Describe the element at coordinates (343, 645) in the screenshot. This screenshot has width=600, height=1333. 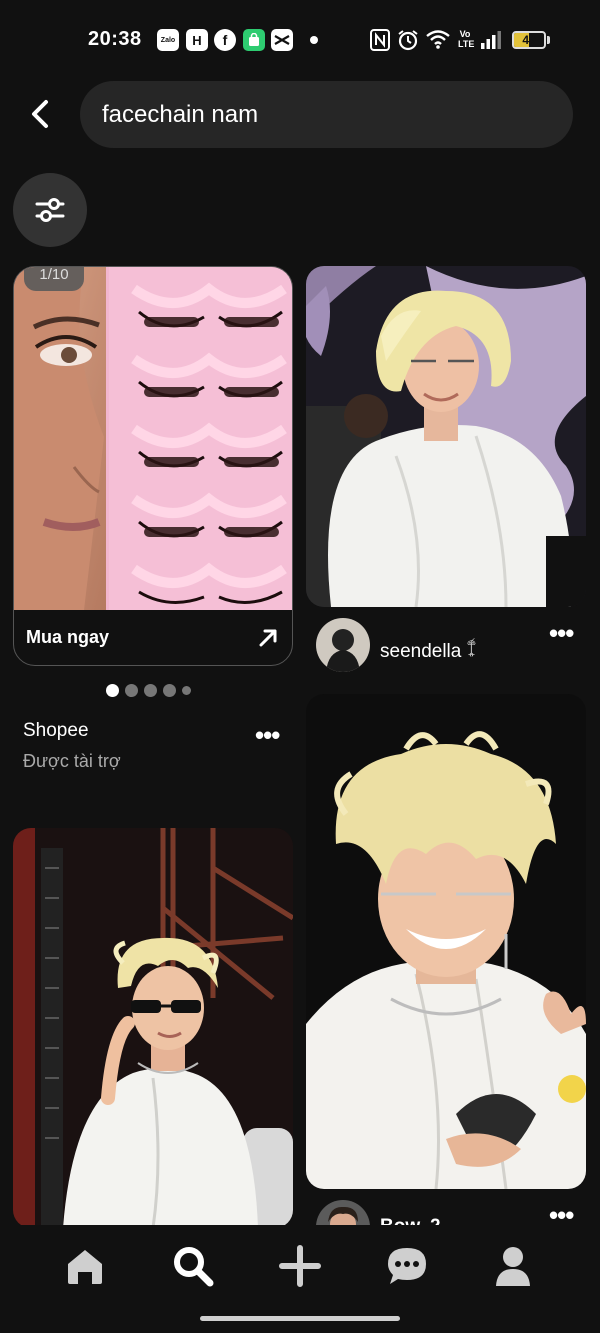
I see `avatar` at that location.